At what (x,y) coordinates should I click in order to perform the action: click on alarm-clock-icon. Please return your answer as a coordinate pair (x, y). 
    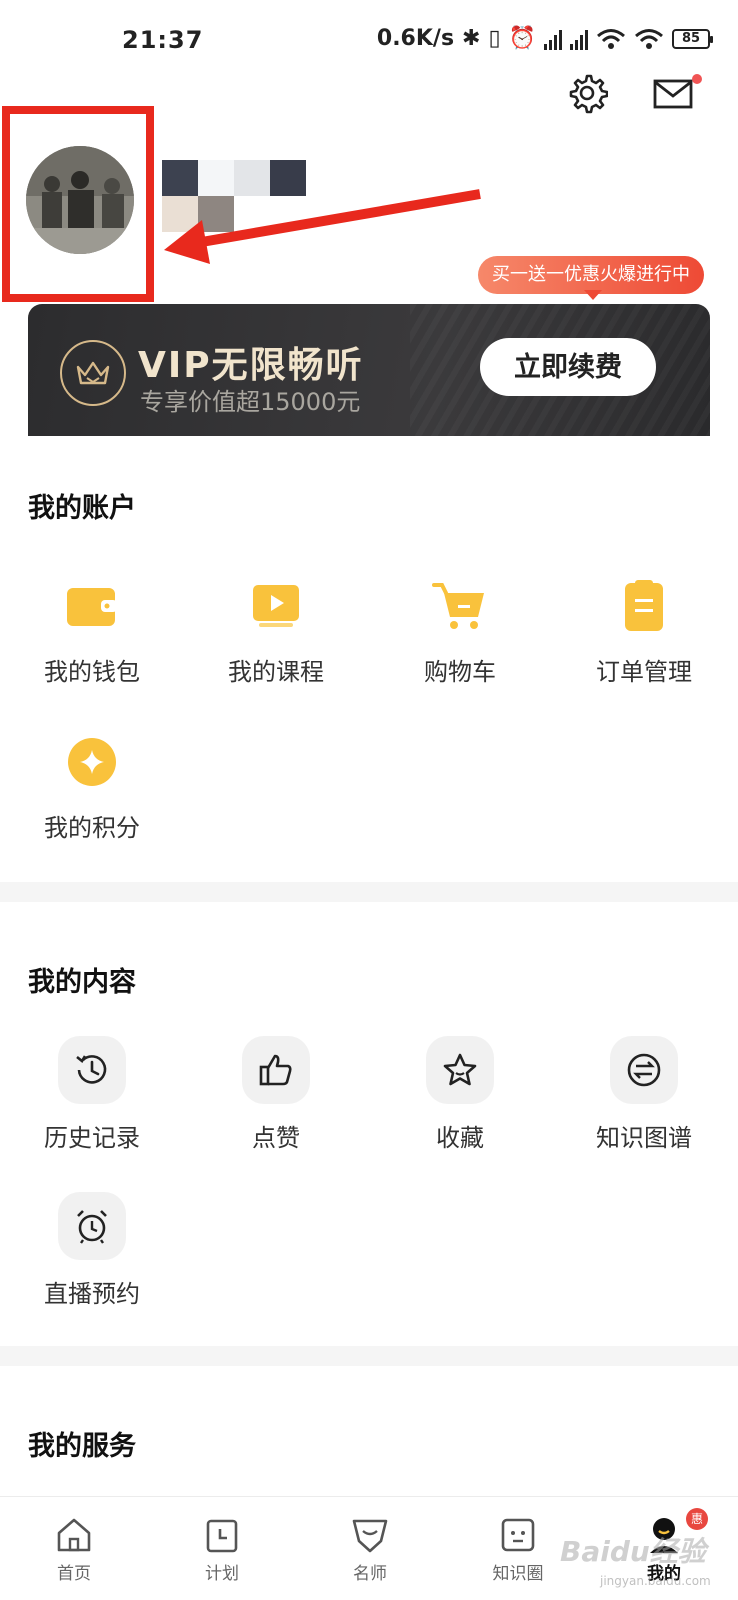
    Looking at the image, I should click on (92, 1226).